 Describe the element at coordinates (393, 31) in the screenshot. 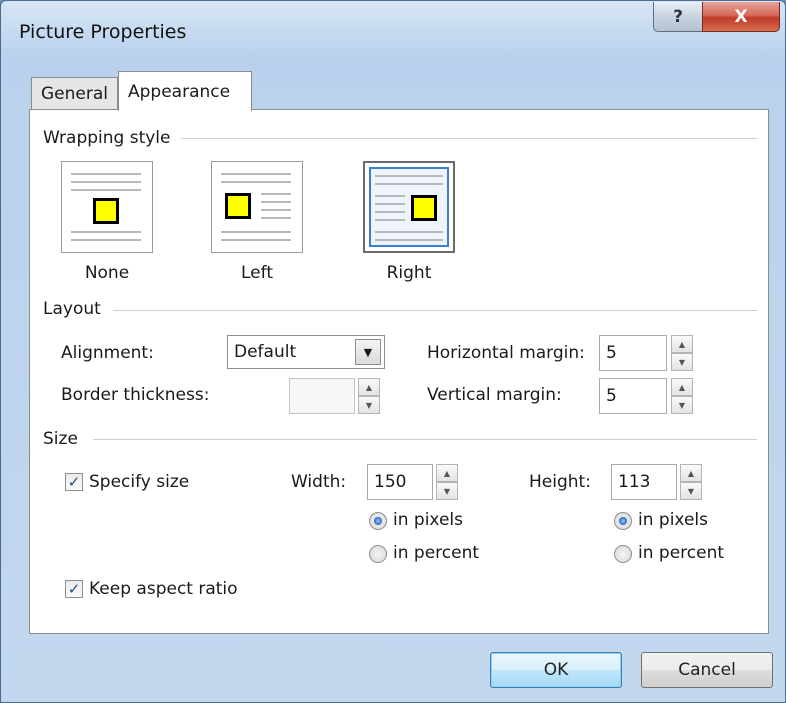

I see `title-bar: Picture Properties ? X` at that location.